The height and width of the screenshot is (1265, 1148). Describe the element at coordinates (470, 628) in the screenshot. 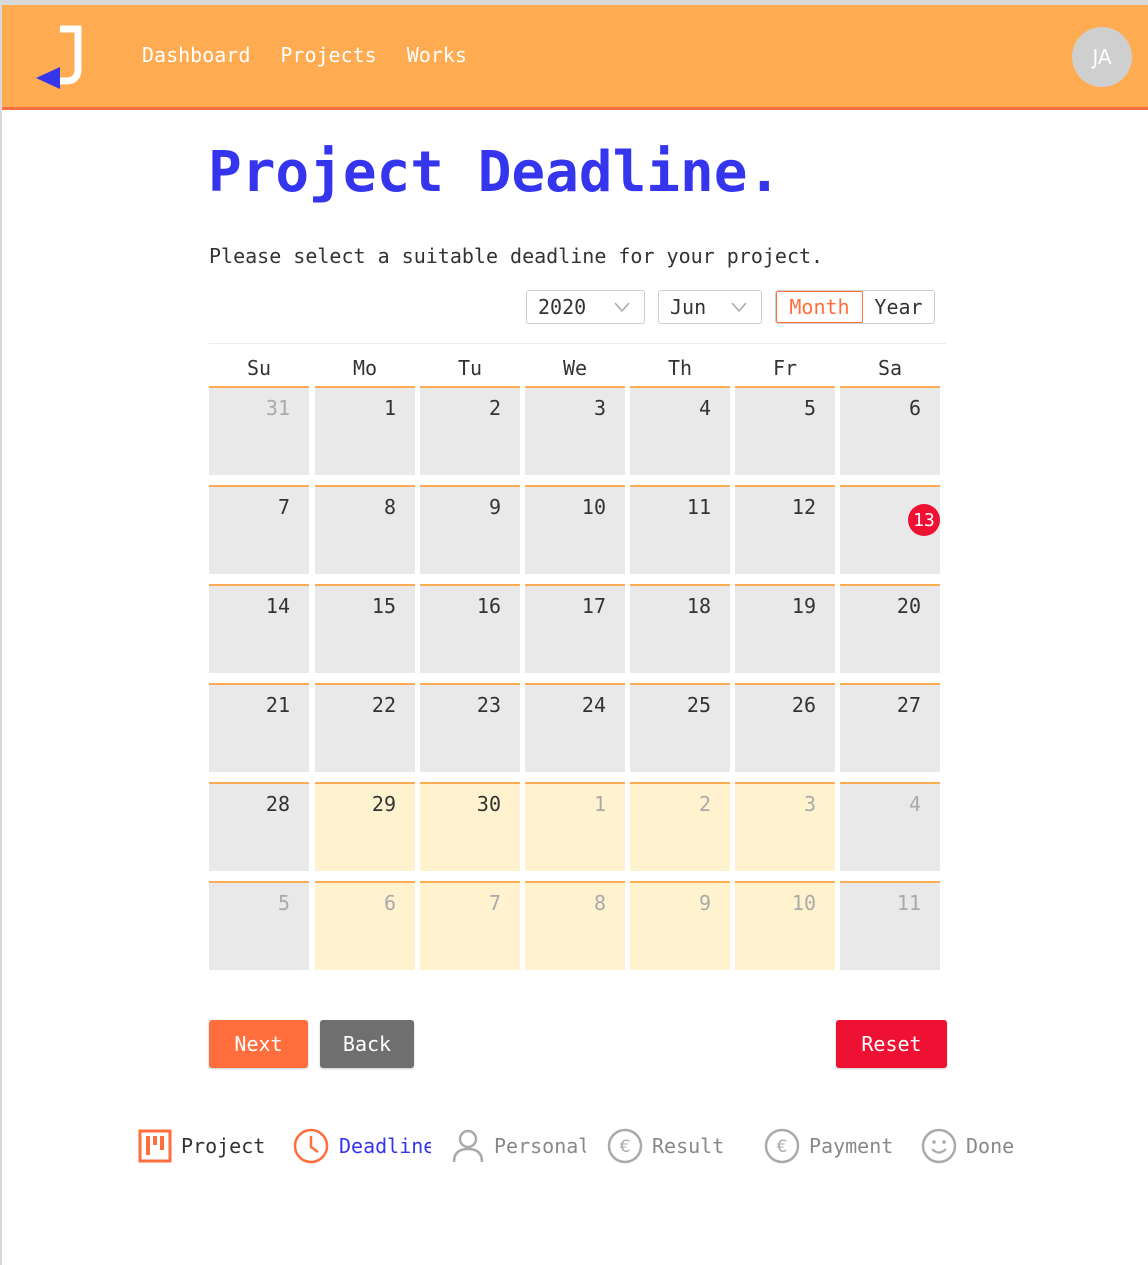

I see `calendar-day-cell: 16` at that location.